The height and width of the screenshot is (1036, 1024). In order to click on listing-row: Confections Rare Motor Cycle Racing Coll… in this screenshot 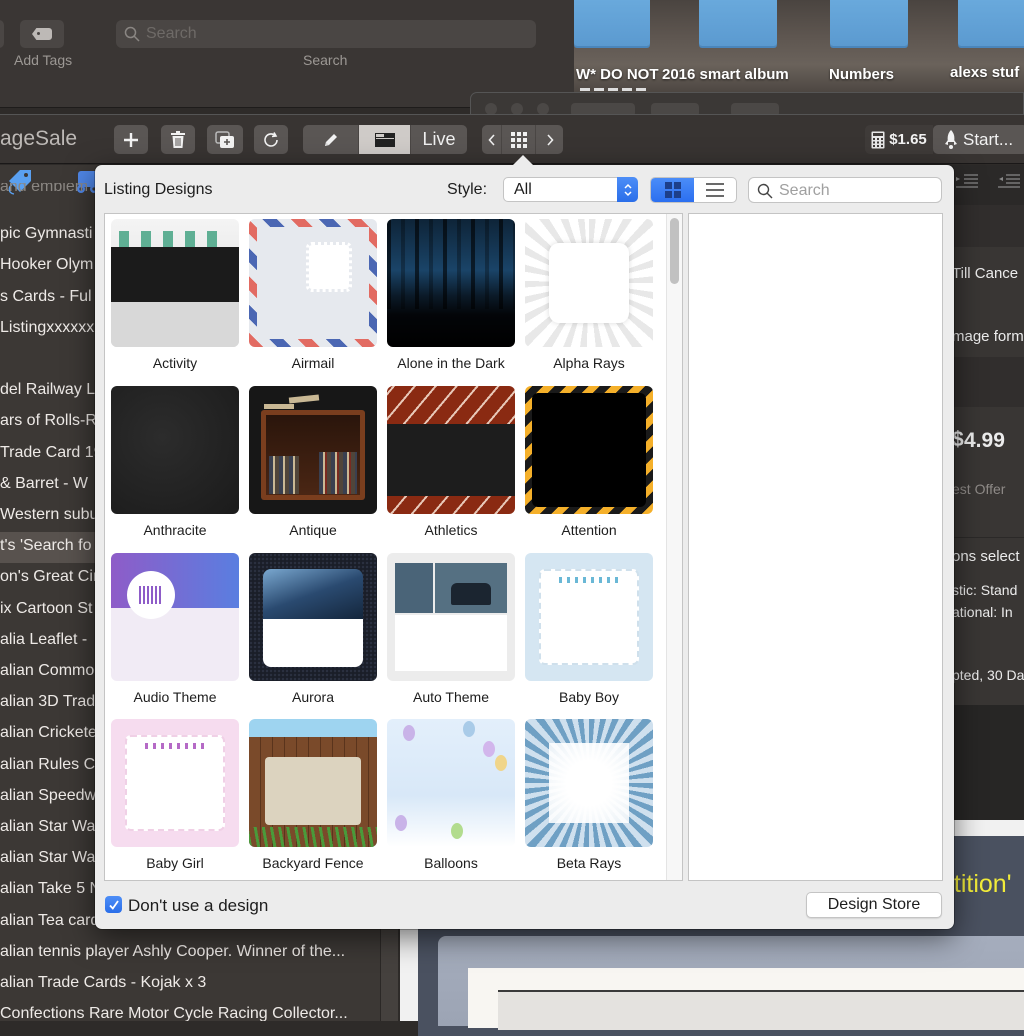, I will do `click(198, 1010)`.